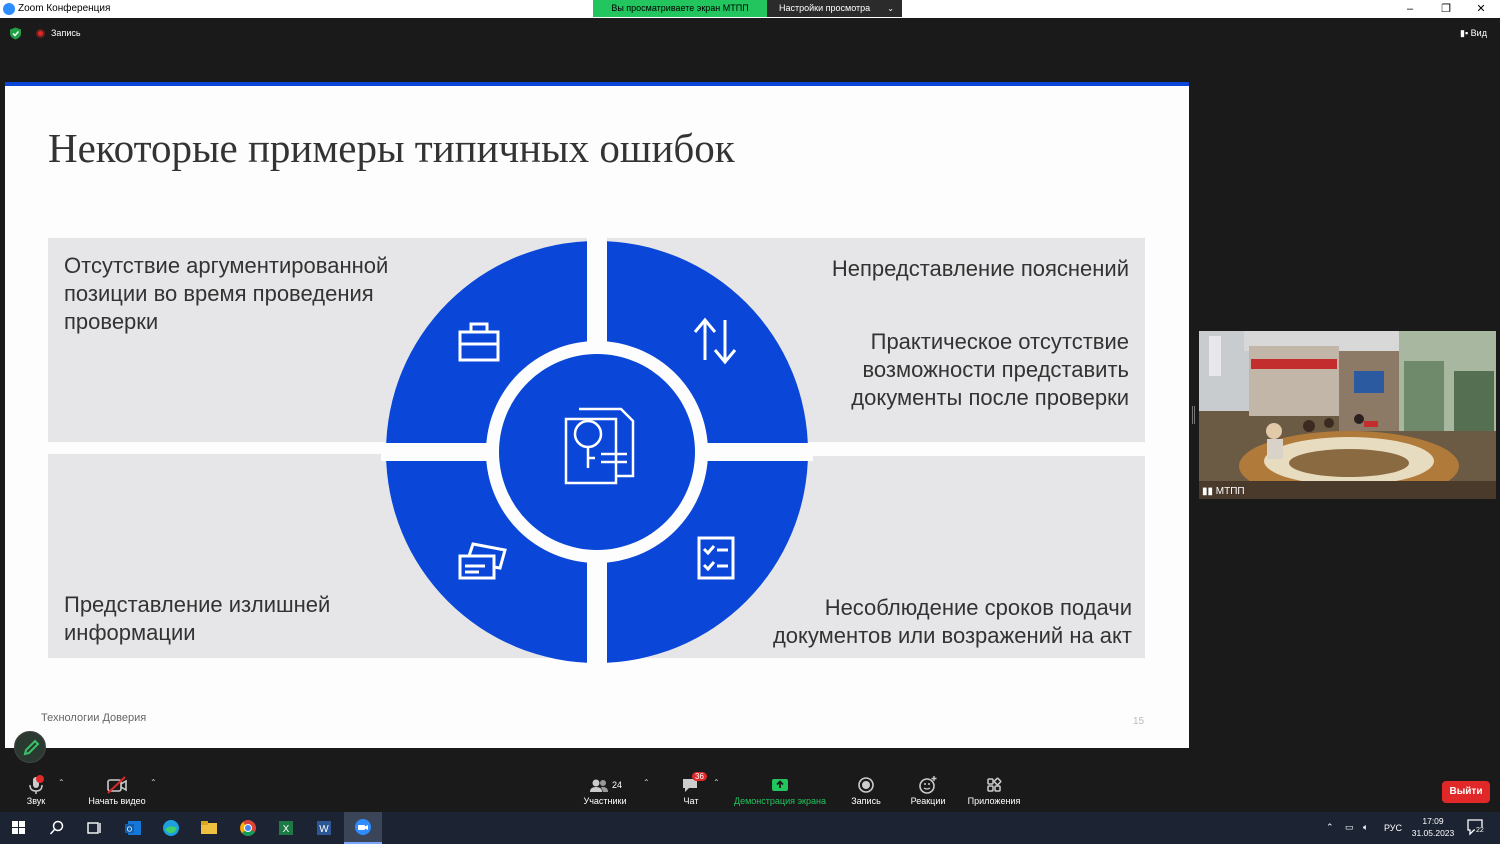  I want to click on participant-video, so click(1347, 415).